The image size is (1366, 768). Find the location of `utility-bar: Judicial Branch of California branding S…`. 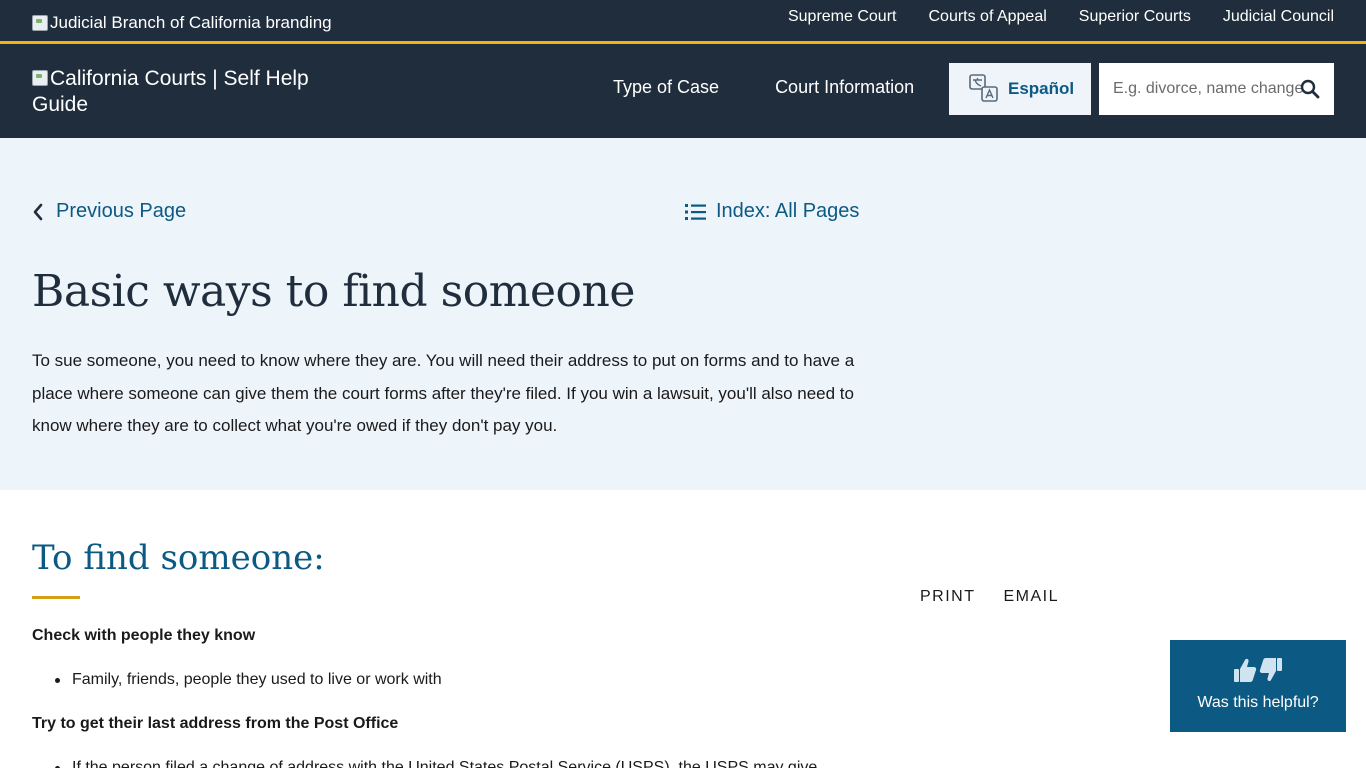

utility-bar: Judicial Branch of California branding S… is located at coordinates (683, 20).